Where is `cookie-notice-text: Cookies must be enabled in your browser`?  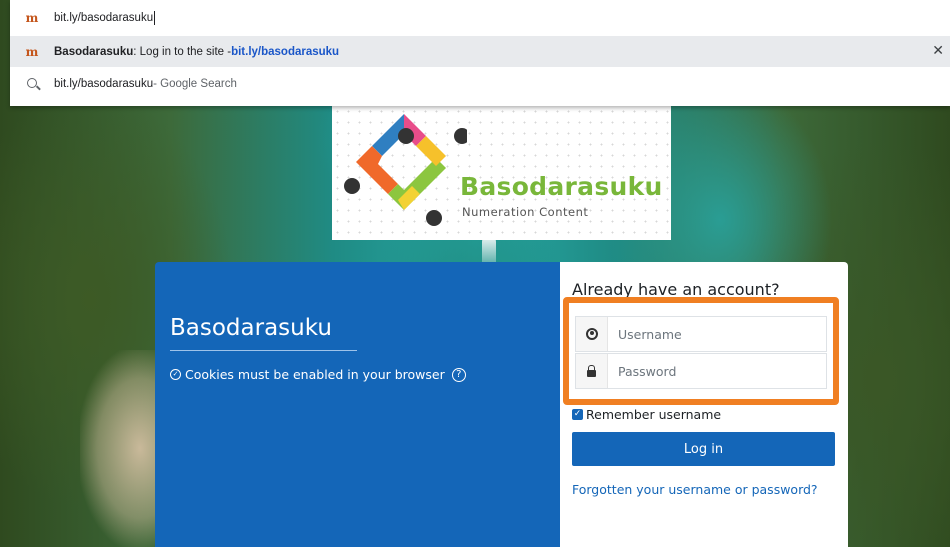 cookie-notice-text: Cookies must be enabled in your browser is located at coordinates (315, 374).